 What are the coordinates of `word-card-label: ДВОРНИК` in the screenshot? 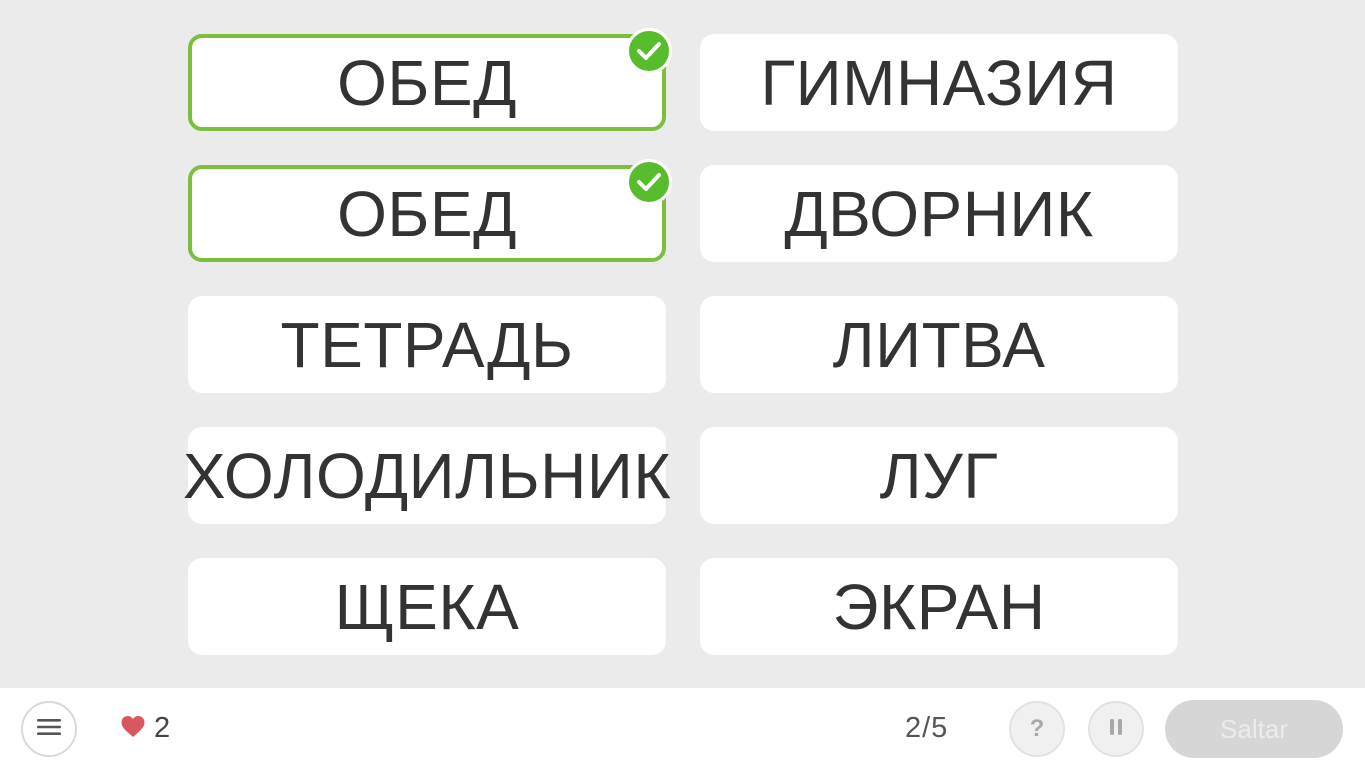 It's located at (939, 213).